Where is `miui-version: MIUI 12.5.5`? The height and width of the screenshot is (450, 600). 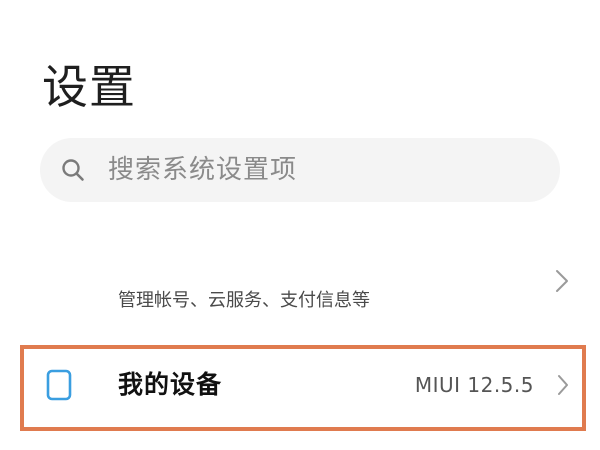
miui-version: MIUI 12.5.5 is located at coordinates (474, 385).